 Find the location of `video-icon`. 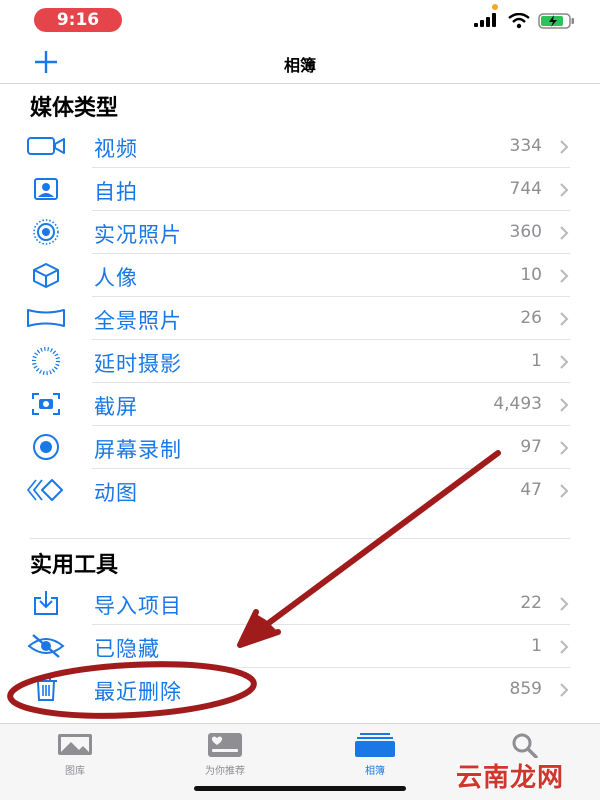

video-icon is located at coordinates (46, 146).